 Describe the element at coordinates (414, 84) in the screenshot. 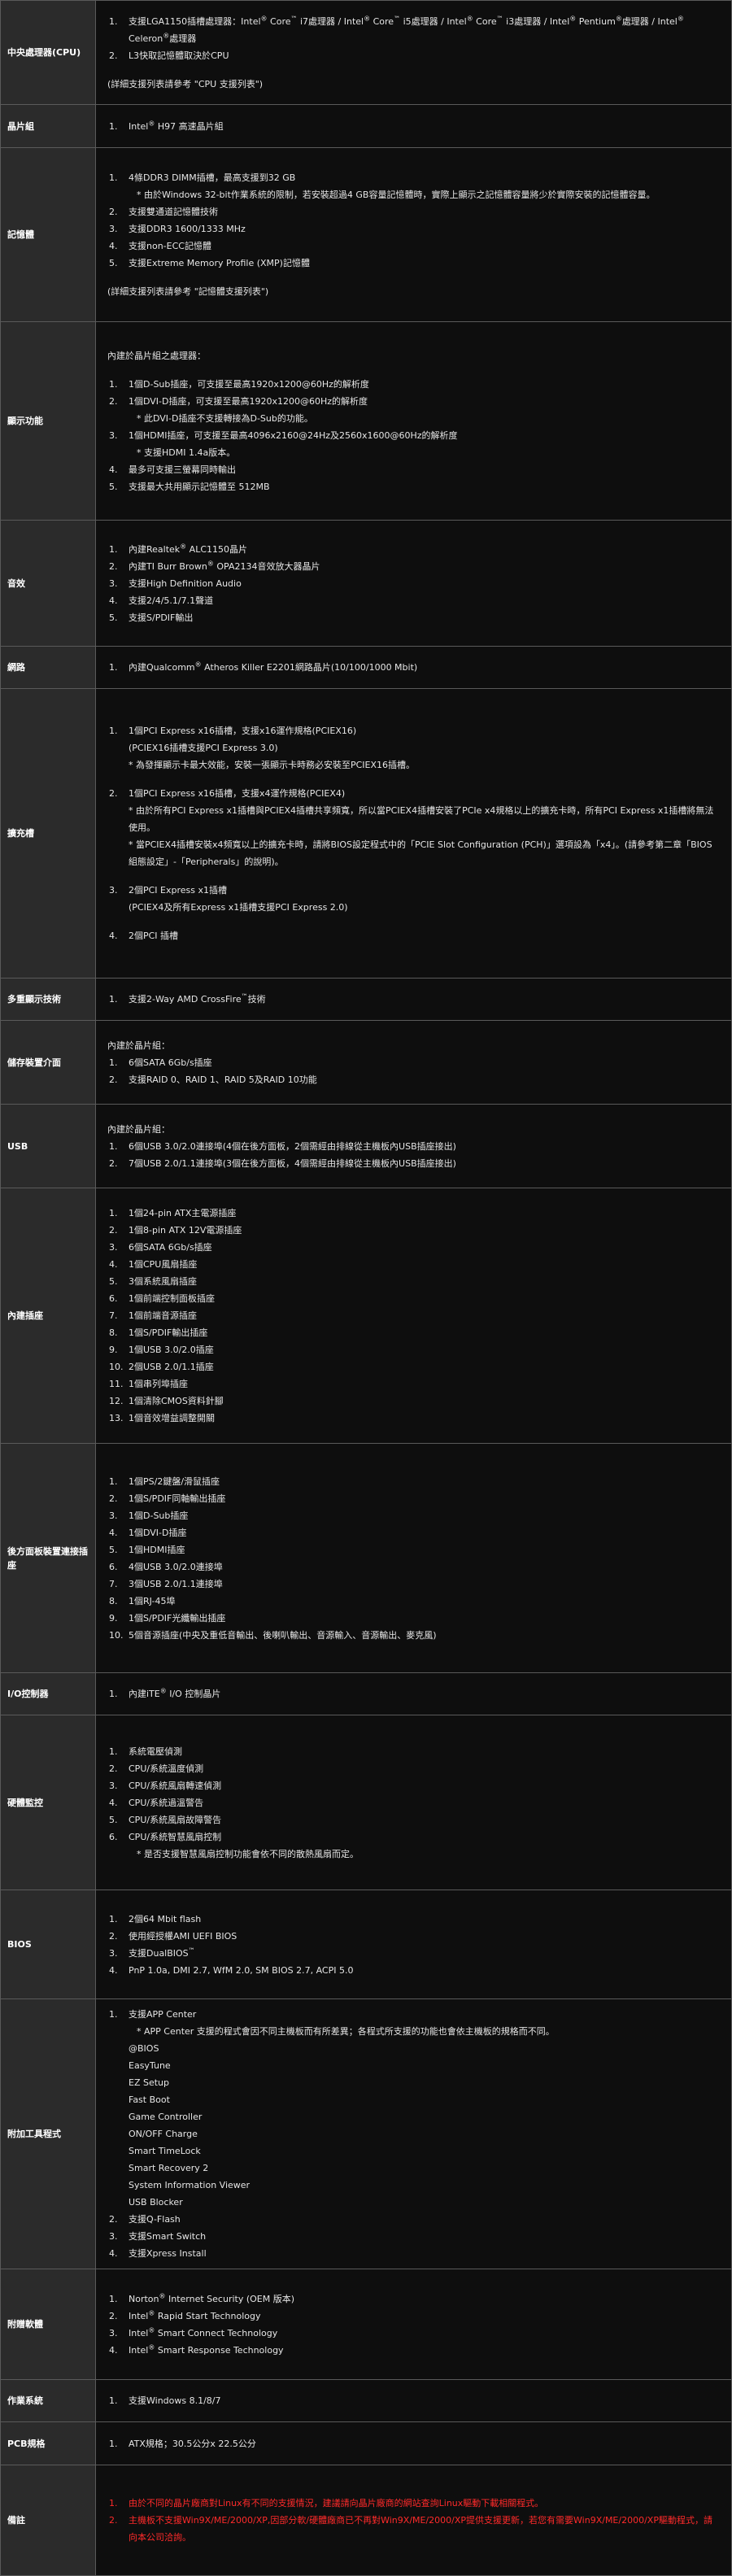

I see `spec-note: (詳細支援列表請參考 "CPU 支援列表")` at that location.